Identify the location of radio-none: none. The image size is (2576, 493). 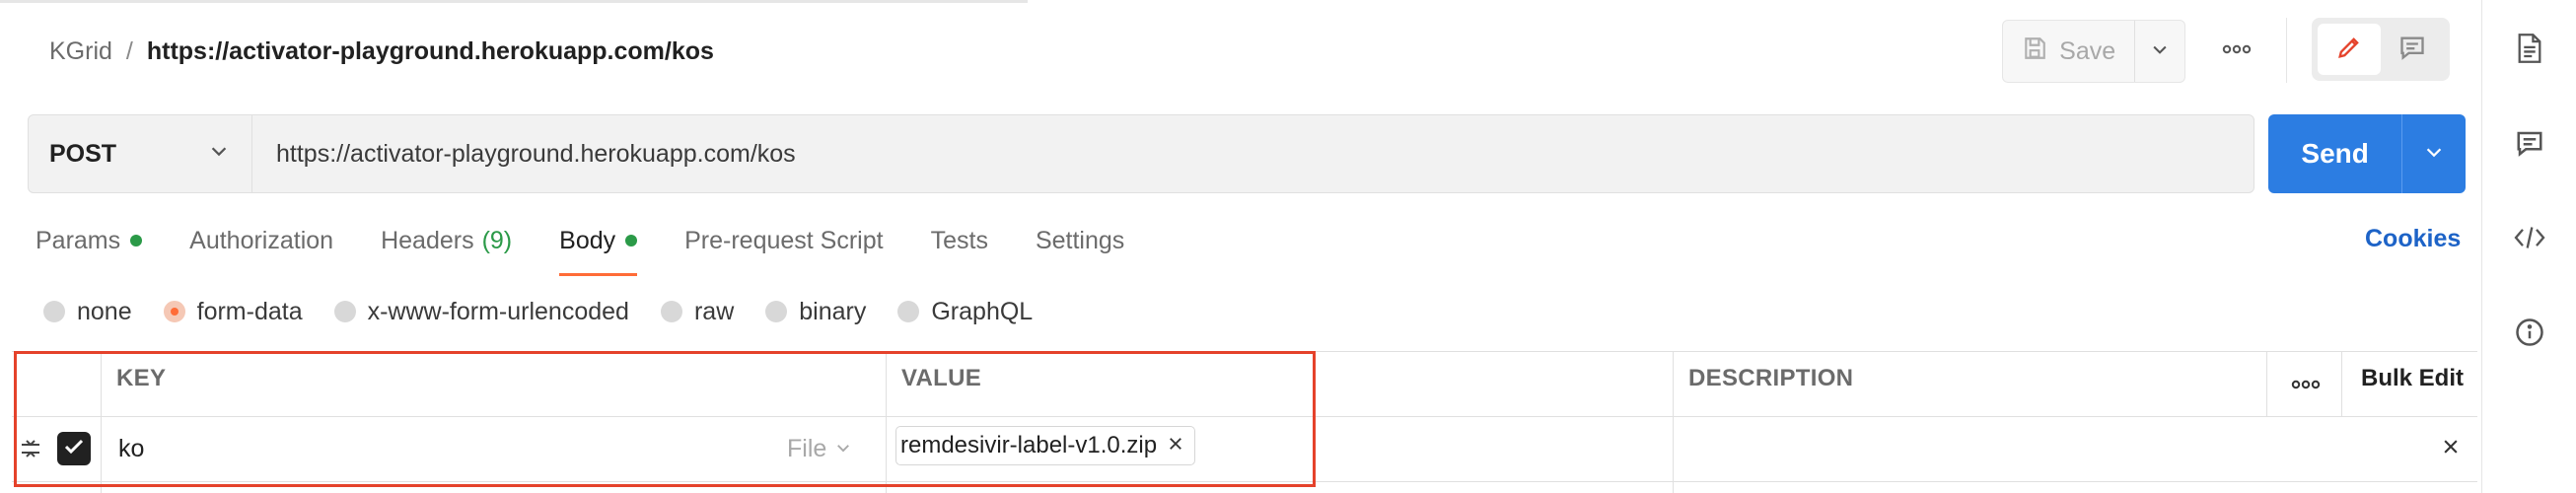
(87, 312).